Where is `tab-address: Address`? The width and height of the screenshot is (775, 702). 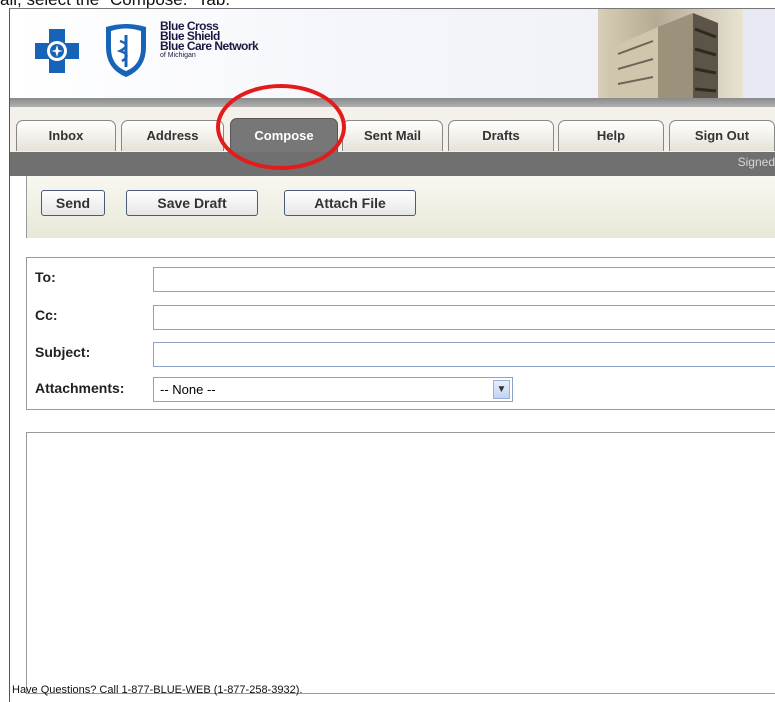
tab-address: Address is located at coordinates (172, 135).